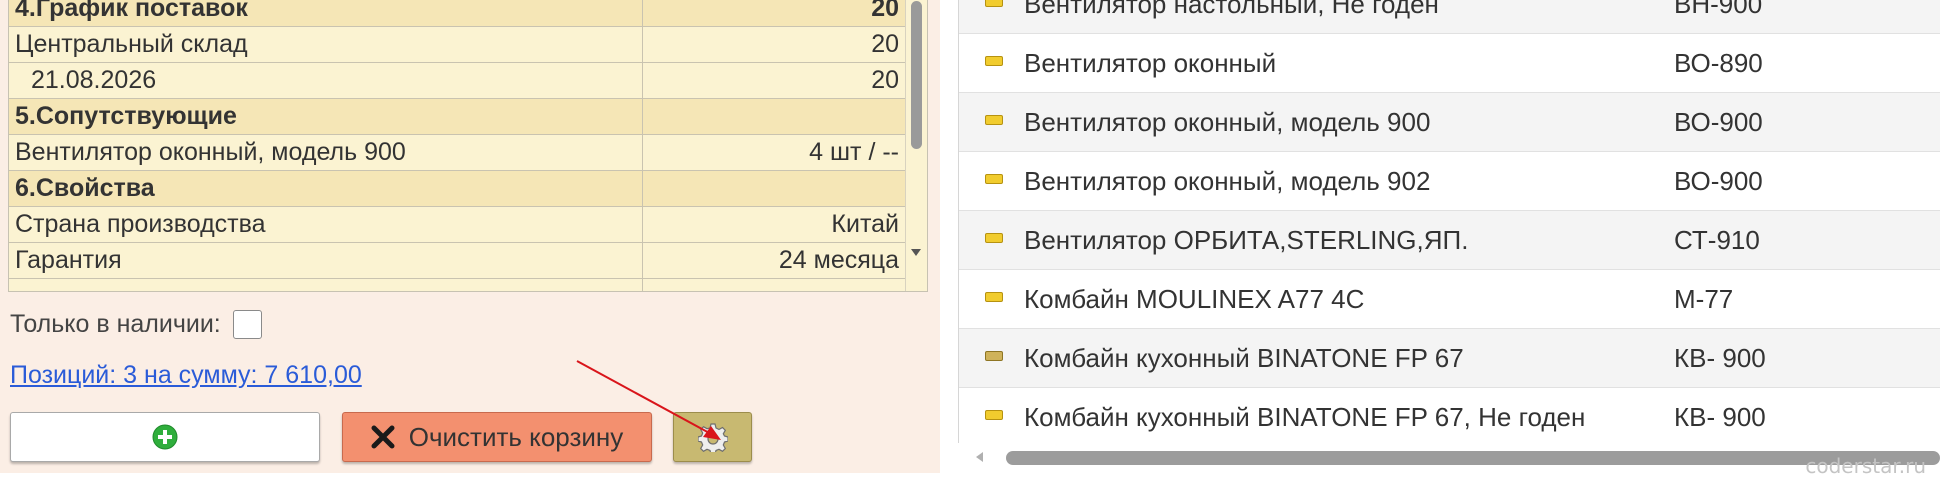 The image size is (1940, 490). I want to click on annotation-arrow, so click(648, 400).